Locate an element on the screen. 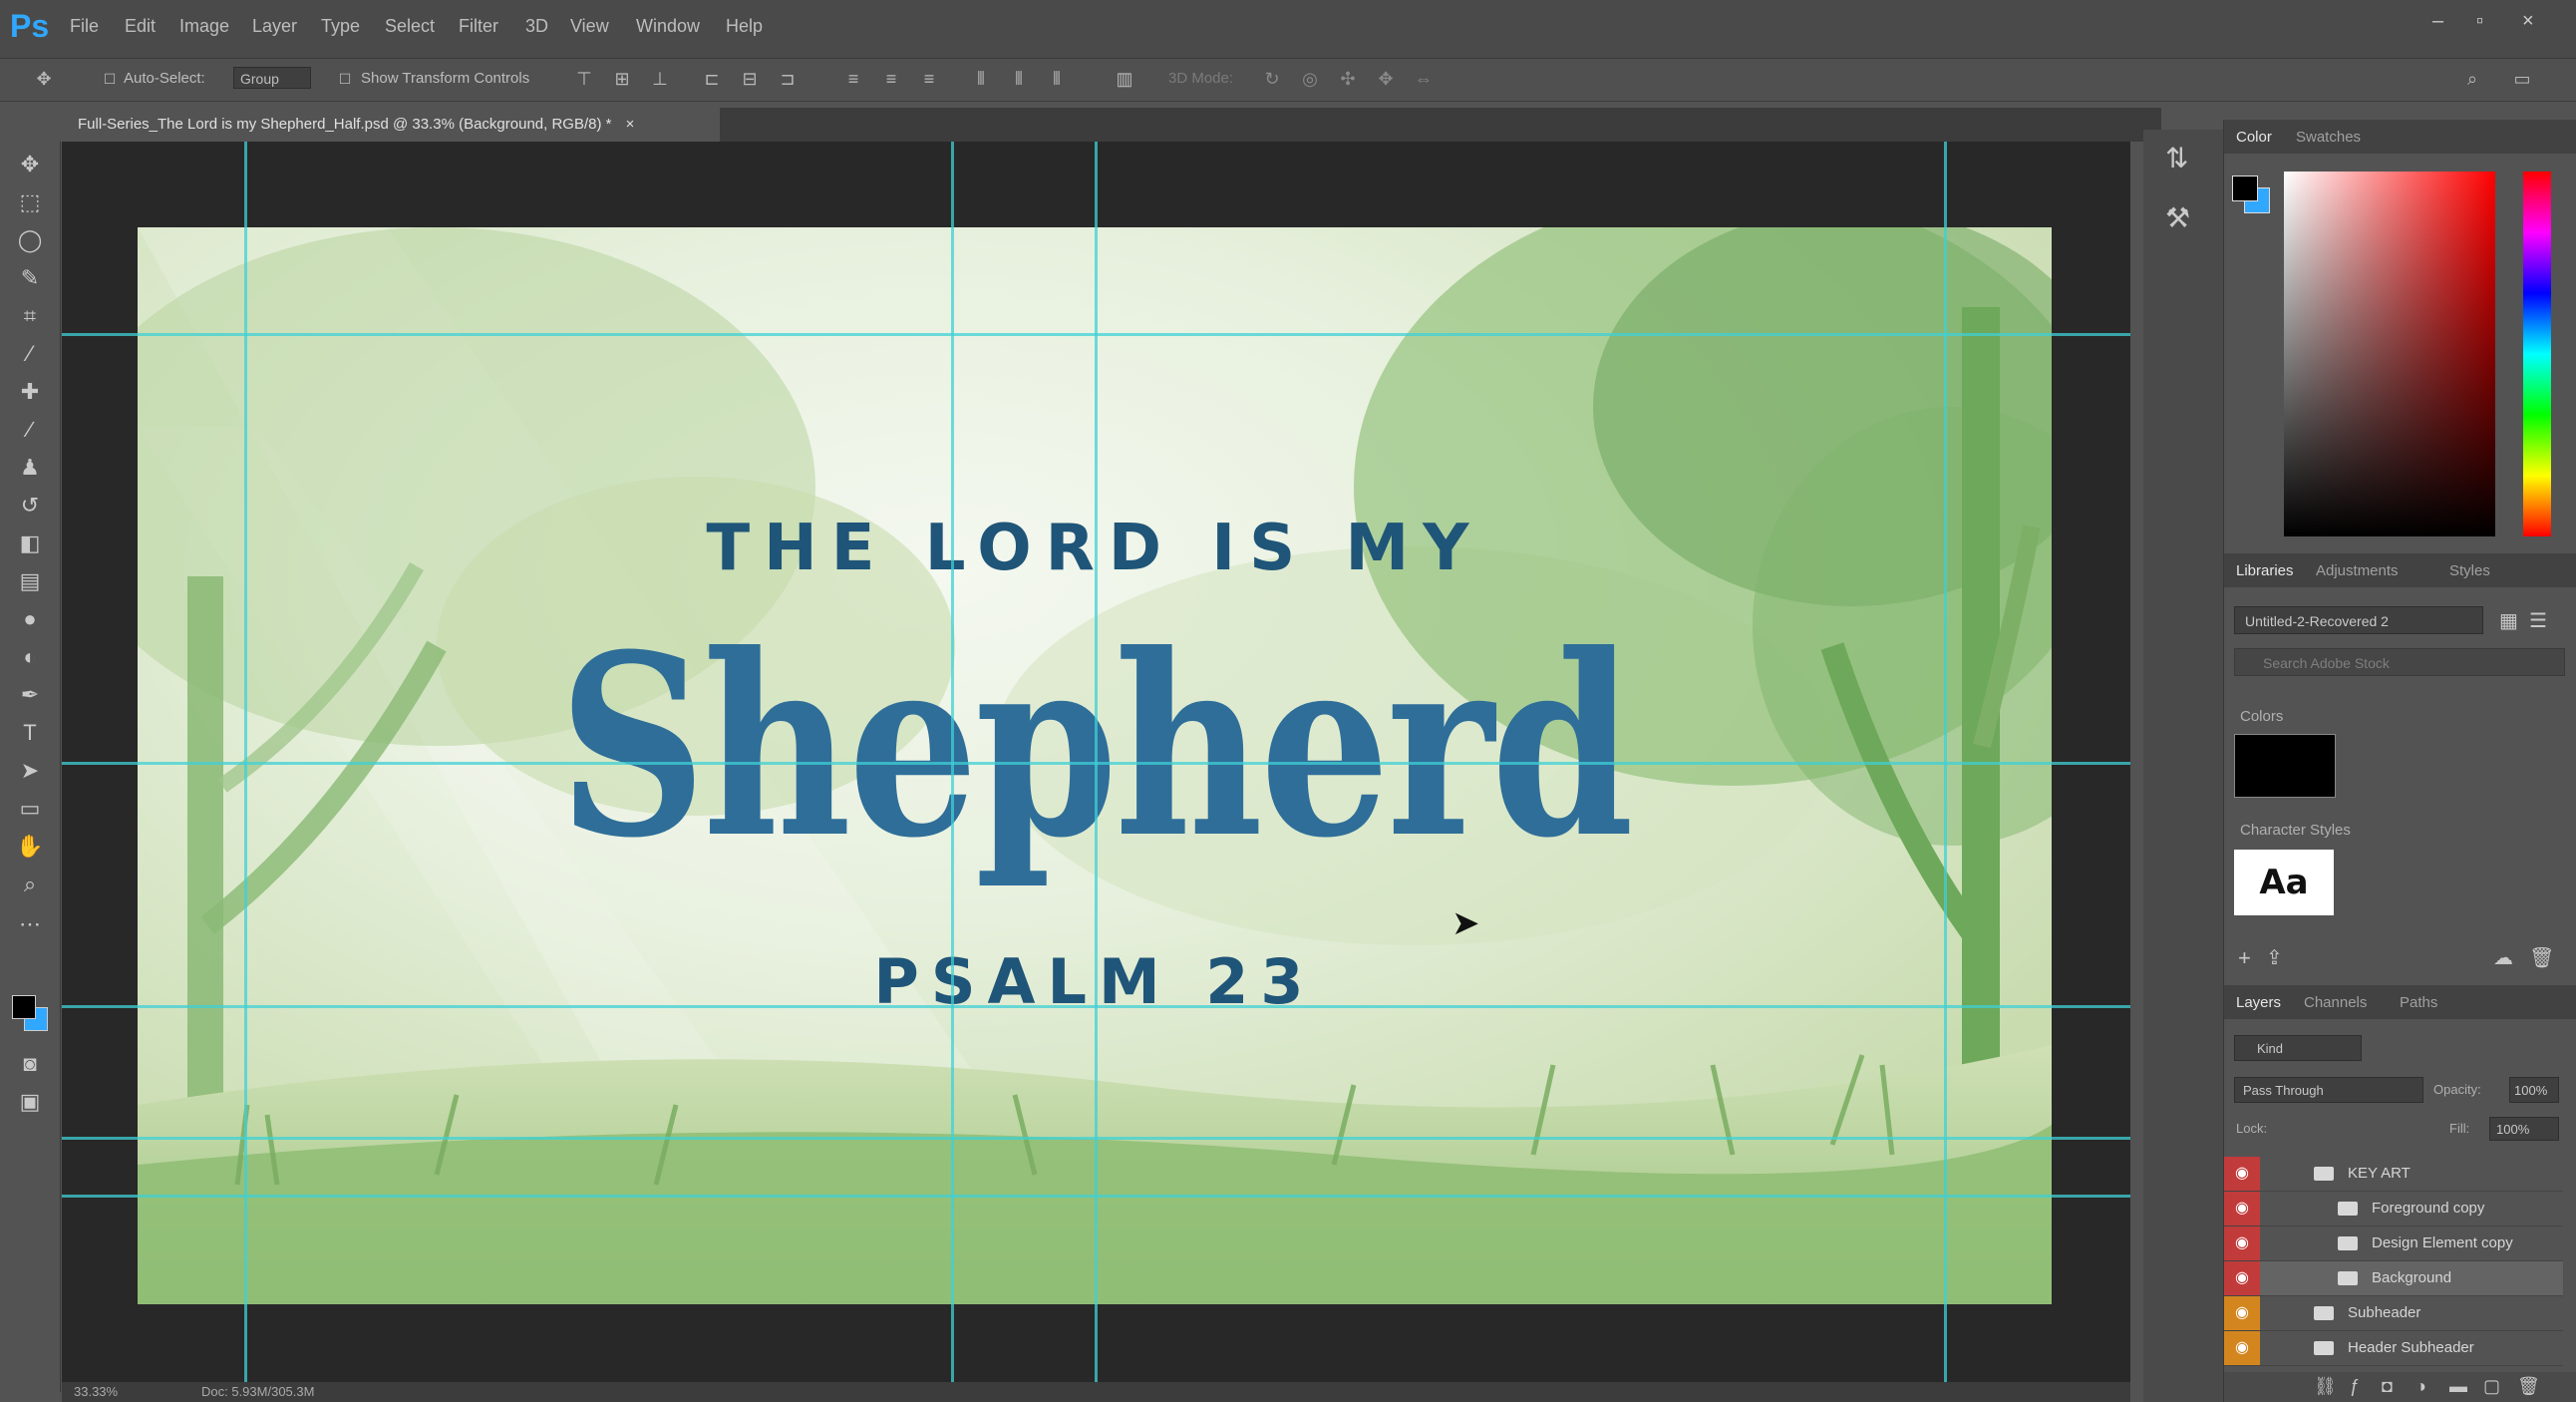  brush-settings-icon: ⚒ is located at coordinates (2177, 217).